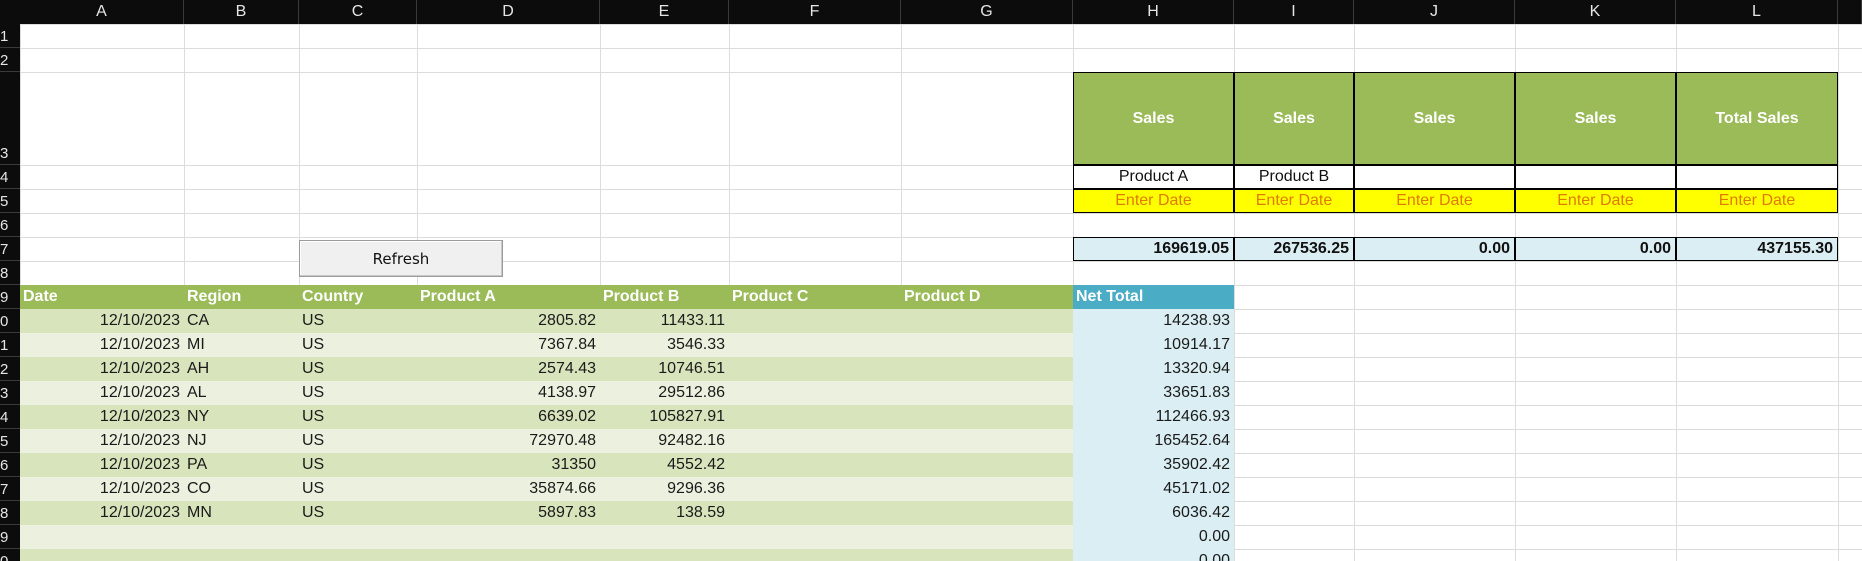  I want to click on table-cell-net: 33651.83, so click(1153, 393).